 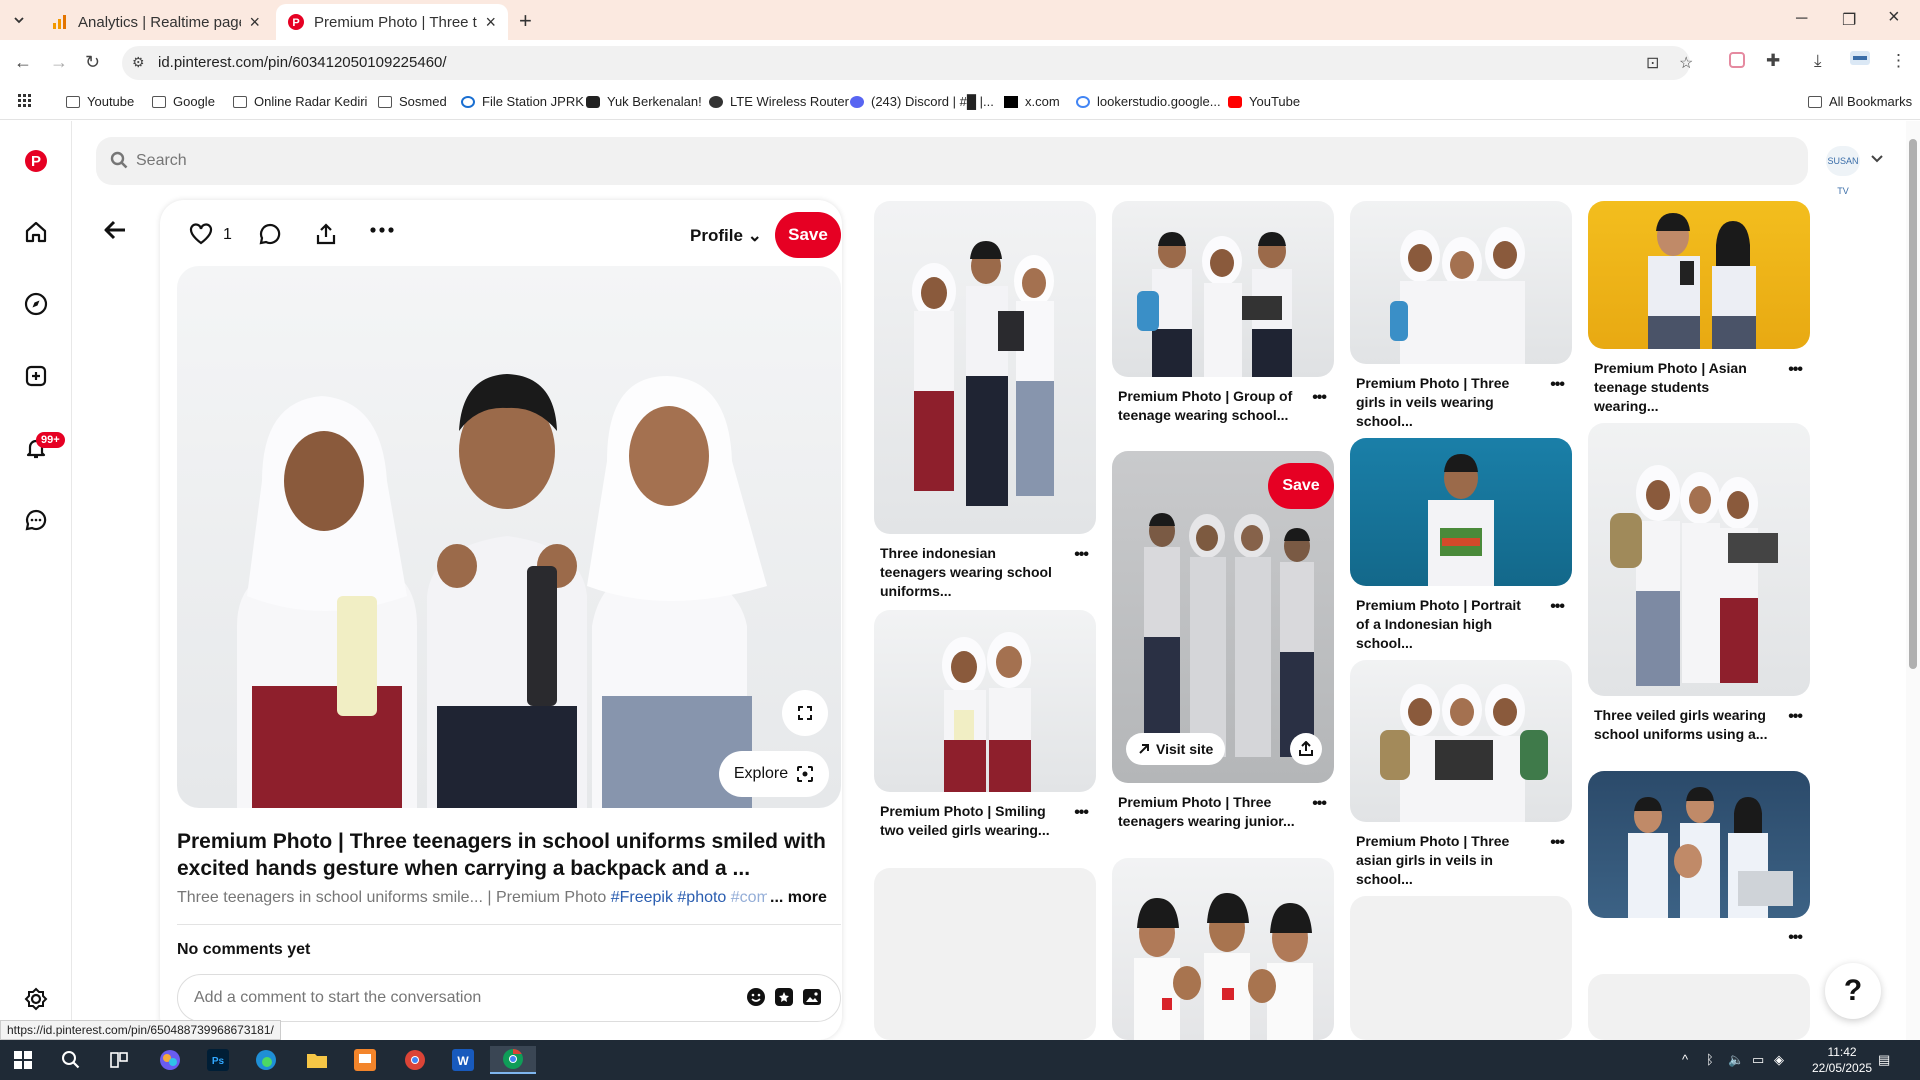 What do you see at coordinates (1818, 61) in the screenshot?
I see `download-icon: ⤓` at bounding box center [1818, 61].